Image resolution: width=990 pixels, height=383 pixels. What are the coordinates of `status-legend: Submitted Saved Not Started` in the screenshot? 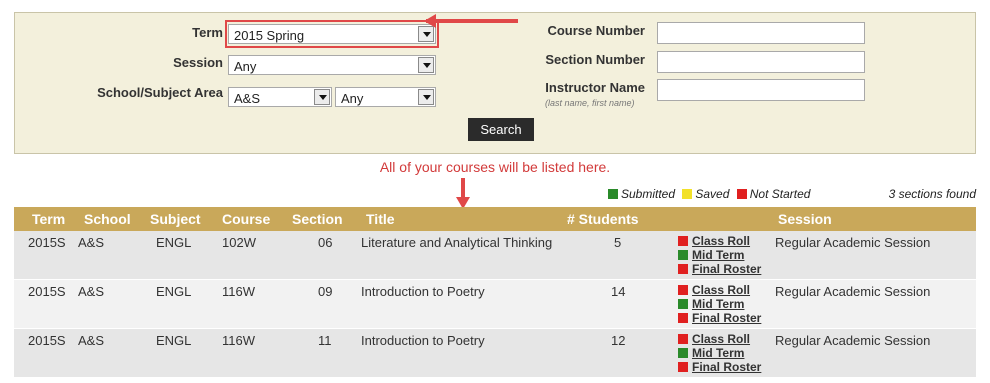 It's located at (711, 194).